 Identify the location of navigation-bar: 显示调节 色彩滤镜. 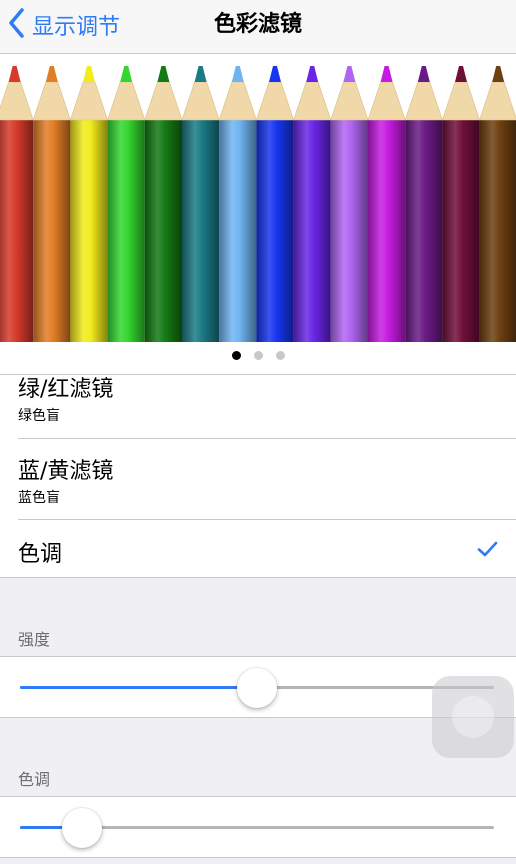
(258, 27).